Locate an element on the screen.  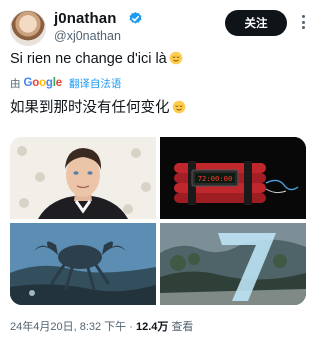
timestamp: 24年4月20日, 8:32 下午 · is located at coordinates (71, 327).